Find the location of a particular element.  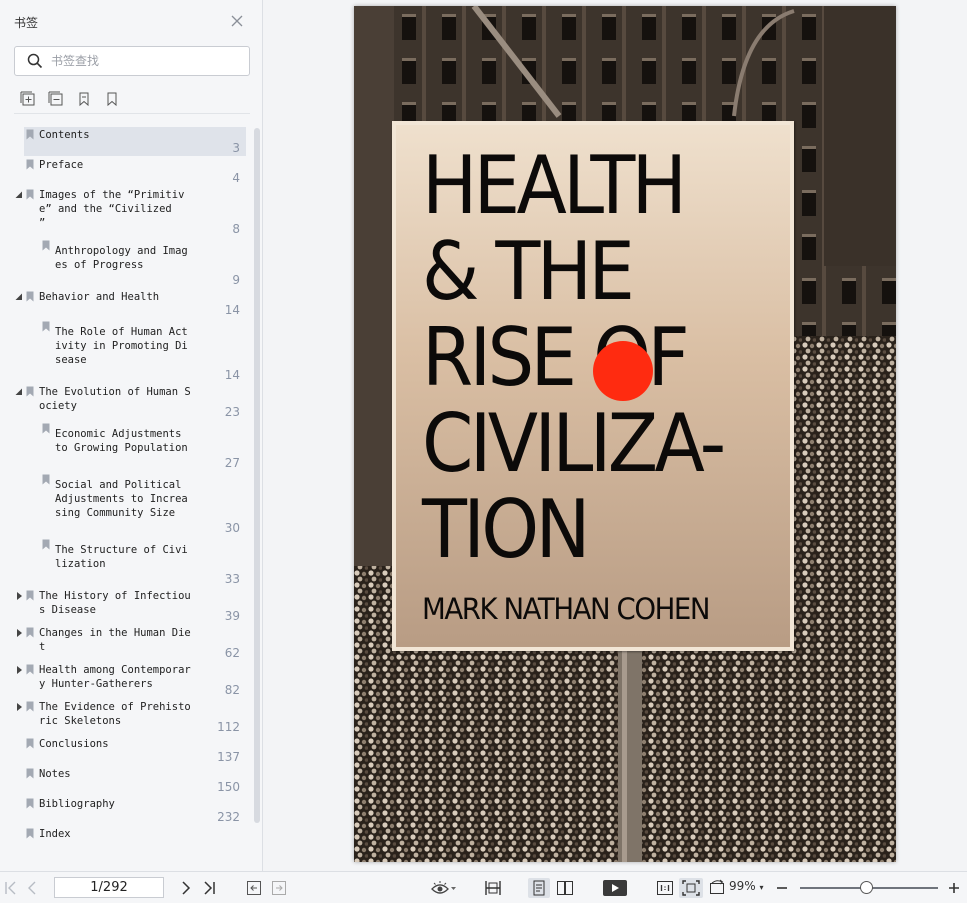

bookmark-item: Anthropology and Imag es of Progress 9 is located at coordinates (135, 263).